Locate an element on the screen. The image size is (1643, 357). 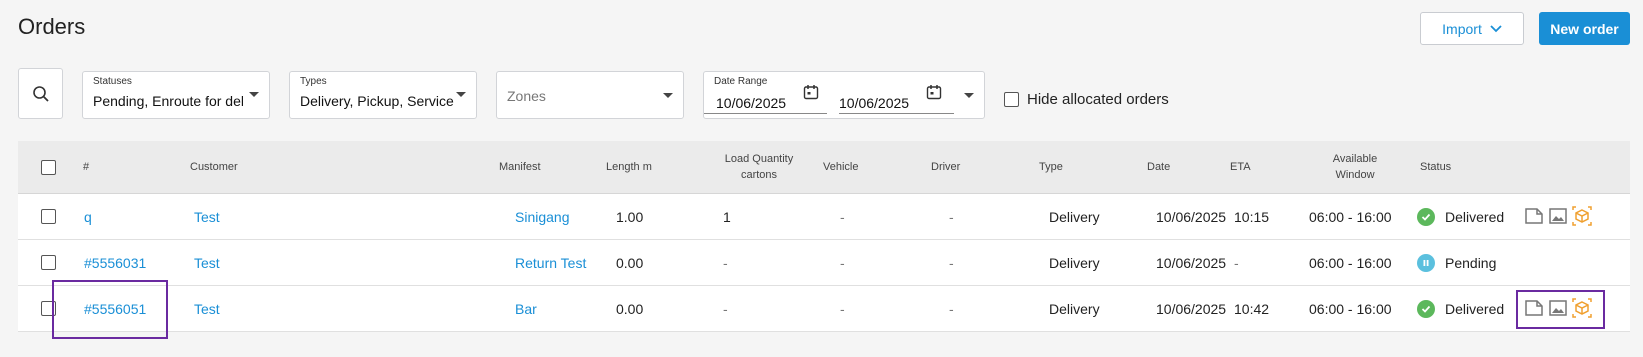
manifest-link: Return Test is located at coordinates (550, 263).